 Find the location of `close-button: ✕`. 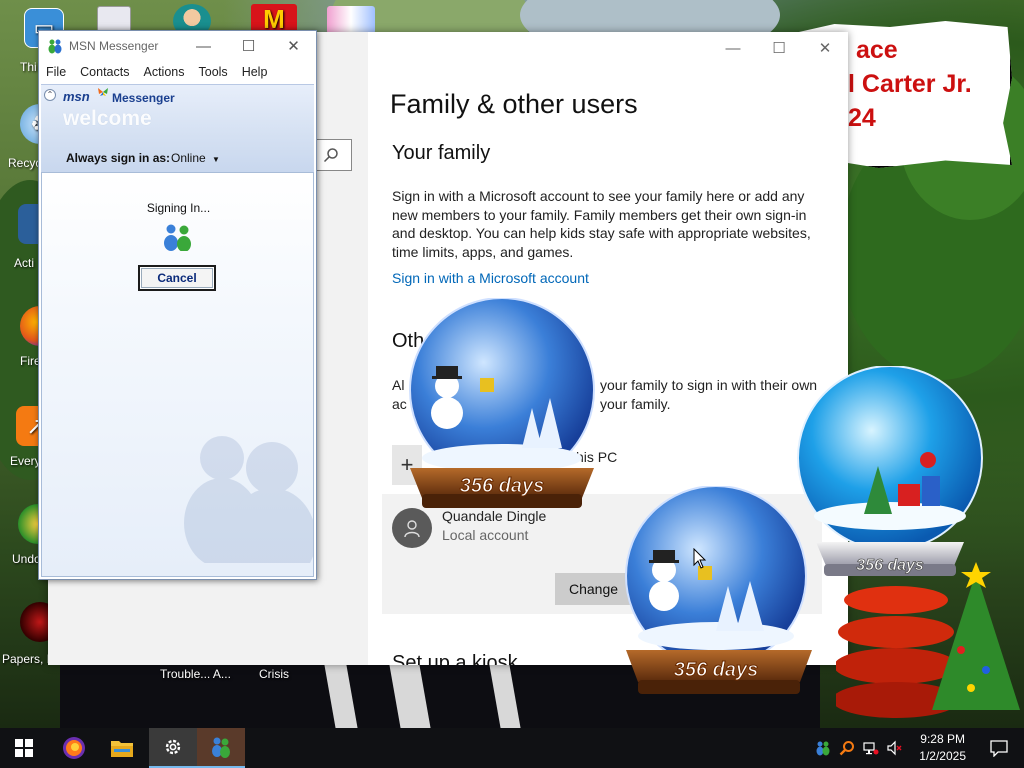

close-button: ✕ is located at coordinates (293, 46).